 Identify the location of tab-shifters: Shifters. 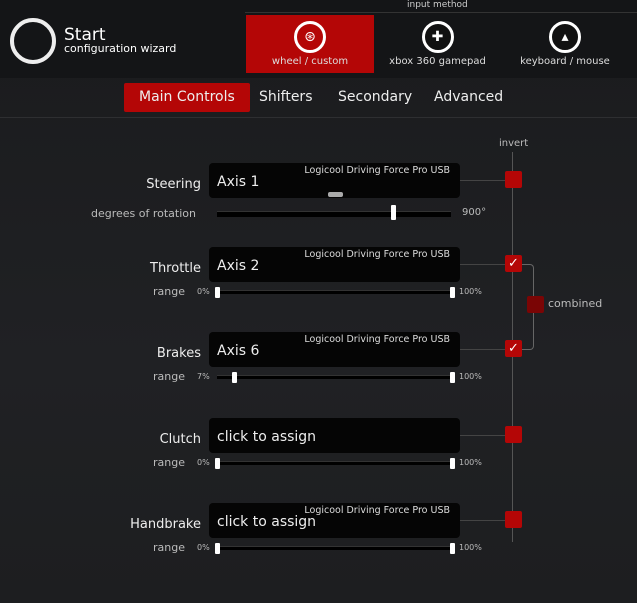
(285, 97).